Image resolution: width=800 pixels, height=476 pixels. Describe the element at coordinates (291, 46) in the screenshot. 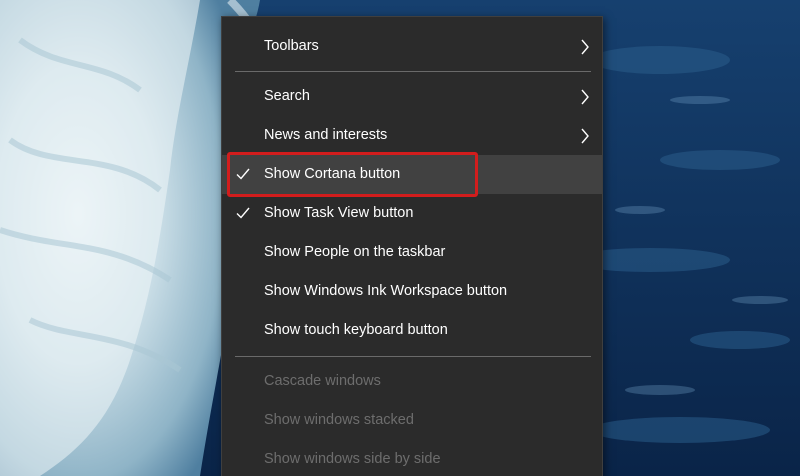

I see `menu-item-label: Toolbars` at that location.